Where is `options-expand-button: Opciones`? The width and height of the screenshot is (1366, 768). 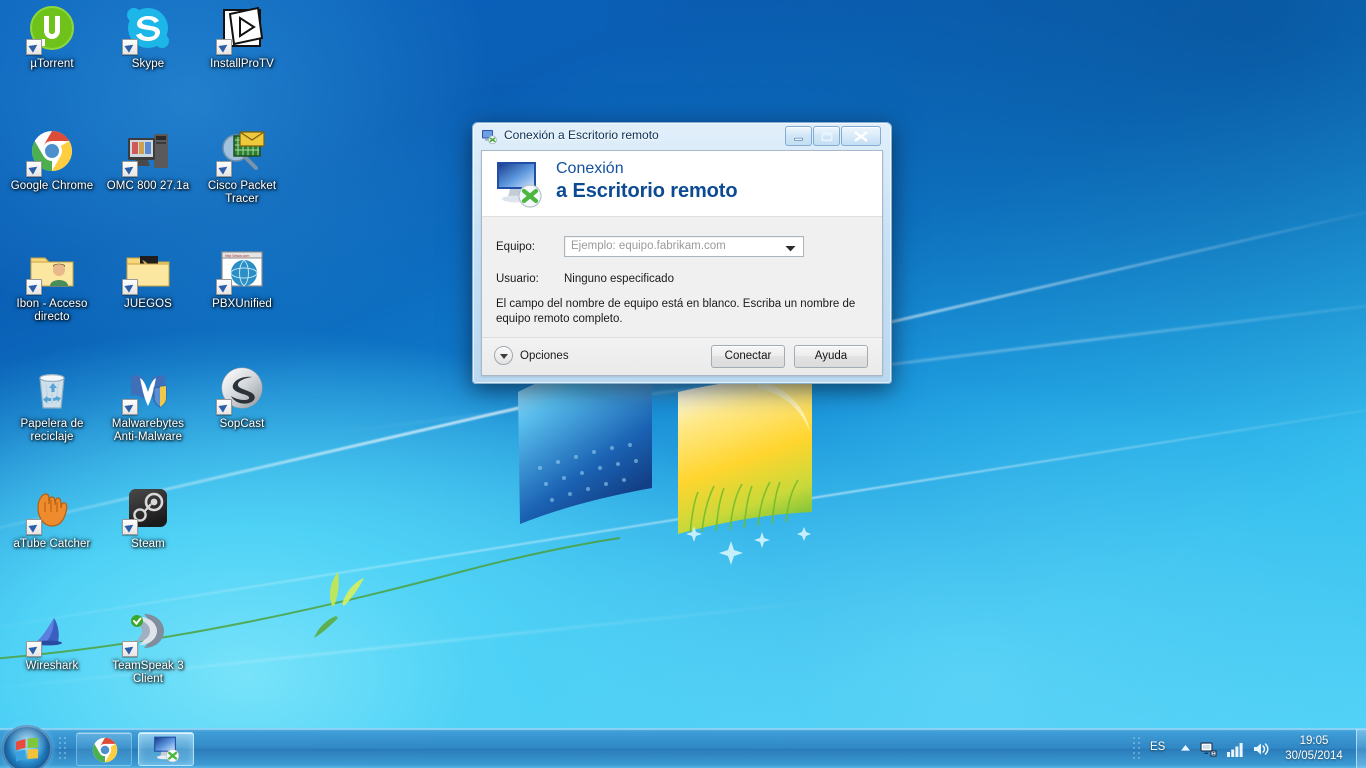 options-expand-button: Opciones is located at coordinates (531, 355).